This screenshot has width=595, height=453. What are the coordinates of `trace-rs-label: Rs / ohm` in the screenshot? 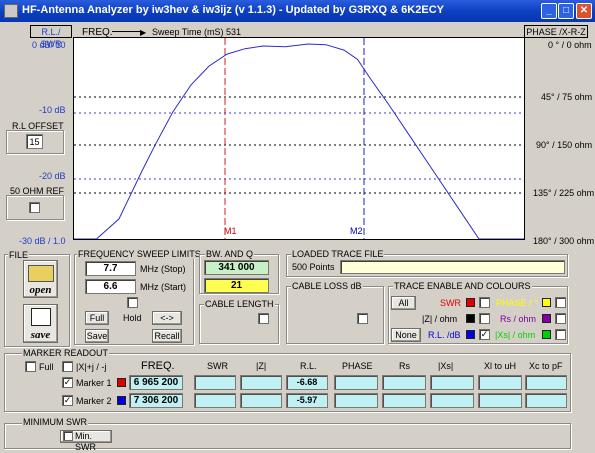 It's located at (518, 319).